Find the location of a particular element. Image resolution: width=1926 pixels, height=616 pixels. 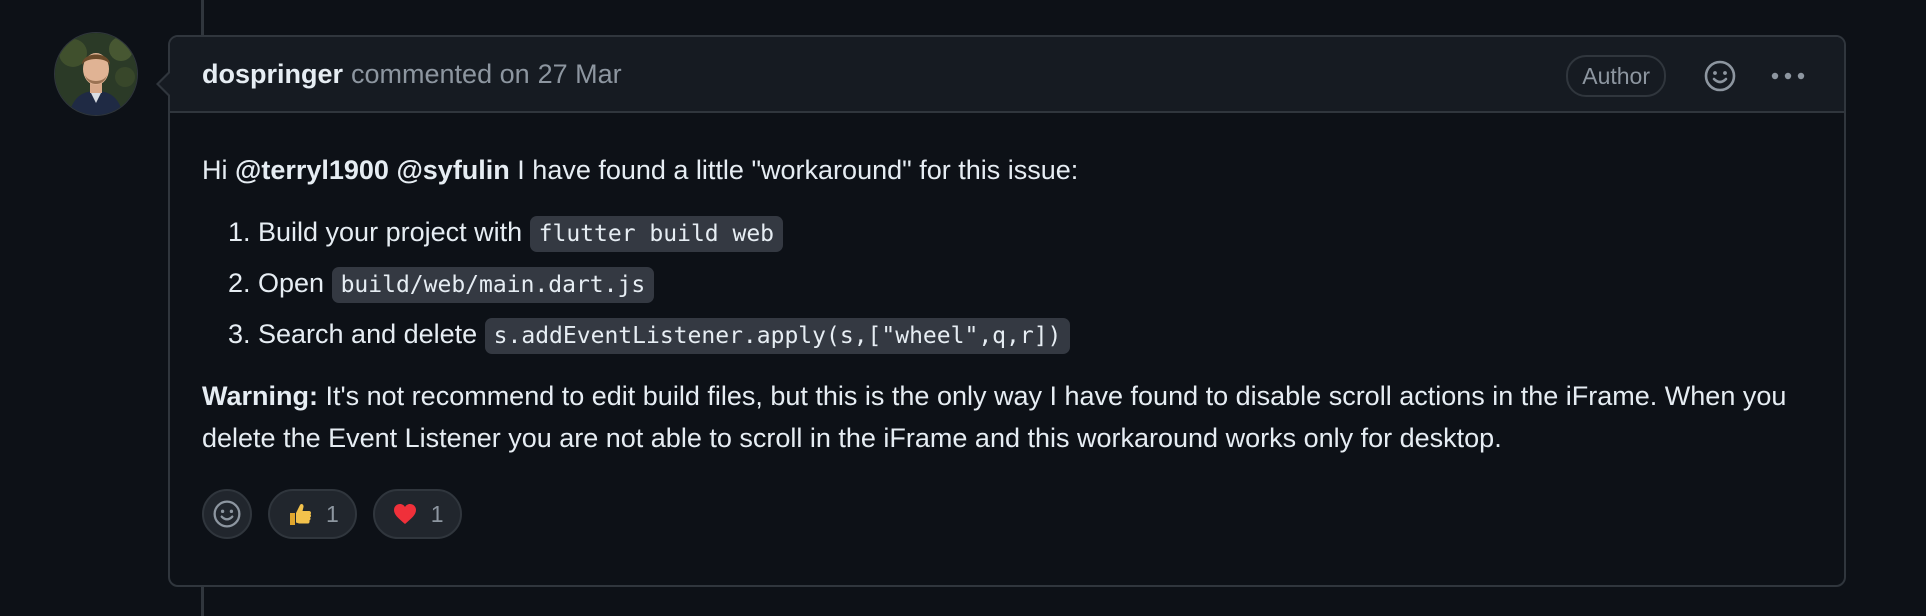

author-badge: Author is located at coordinates (1616, 76).